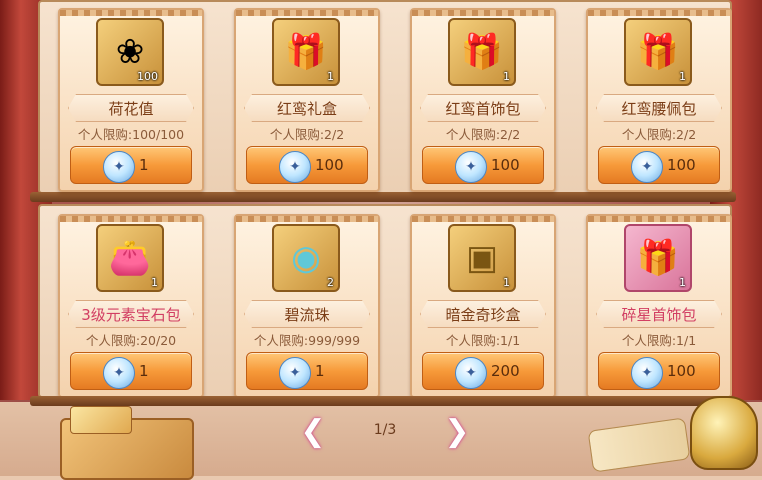  What do you see at coordinates (505, 371) in the screenshot?
I see `item-price: 200` at bounding box center [505, 371].